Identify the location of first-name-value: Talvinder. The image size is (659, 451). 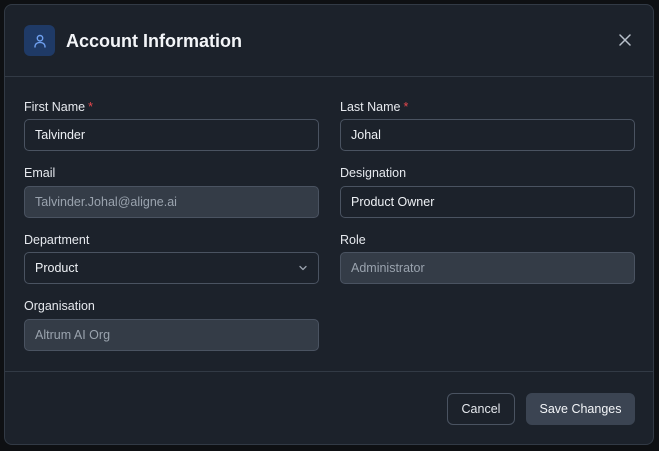
(60, 135).